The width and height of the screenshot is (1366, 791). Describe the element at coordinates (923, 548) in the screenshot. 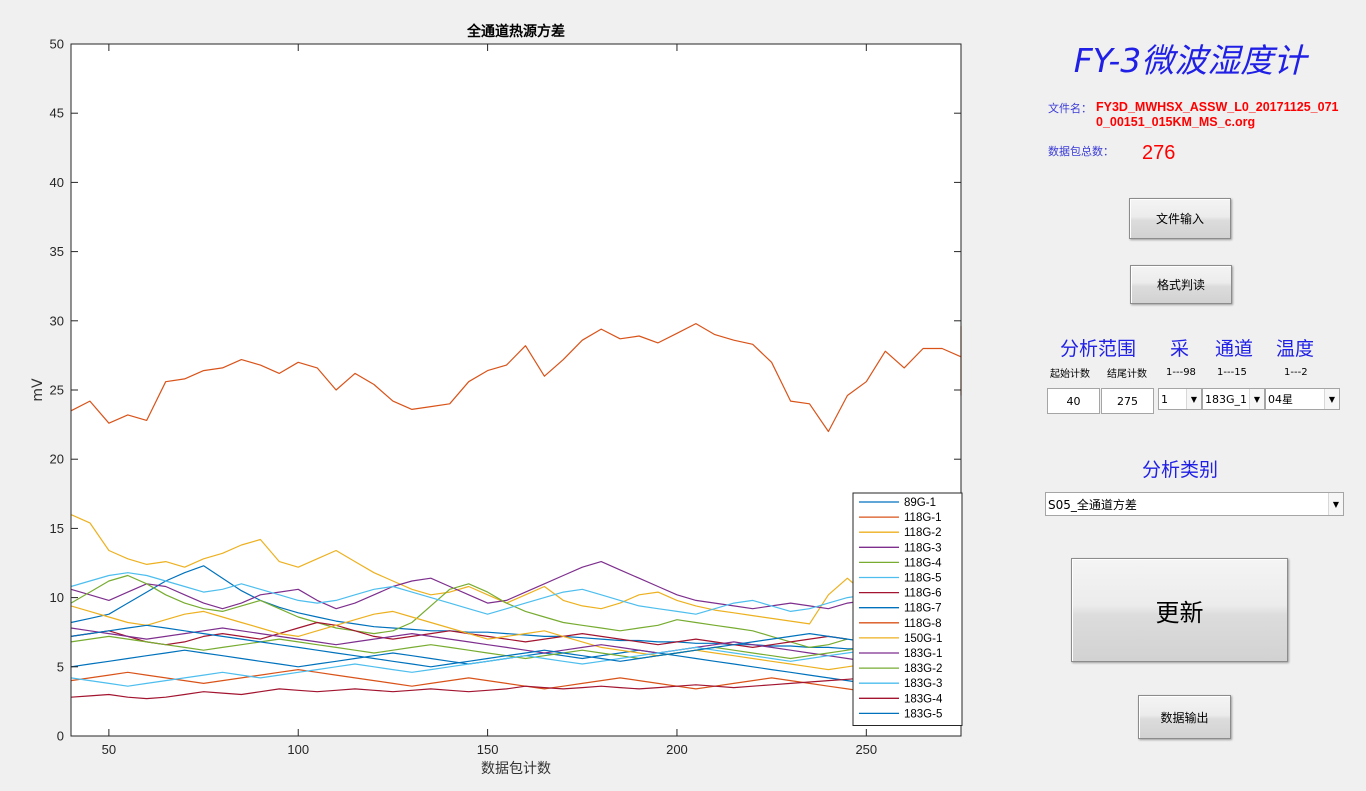

I see `legend-label: 118G-3` at that location.